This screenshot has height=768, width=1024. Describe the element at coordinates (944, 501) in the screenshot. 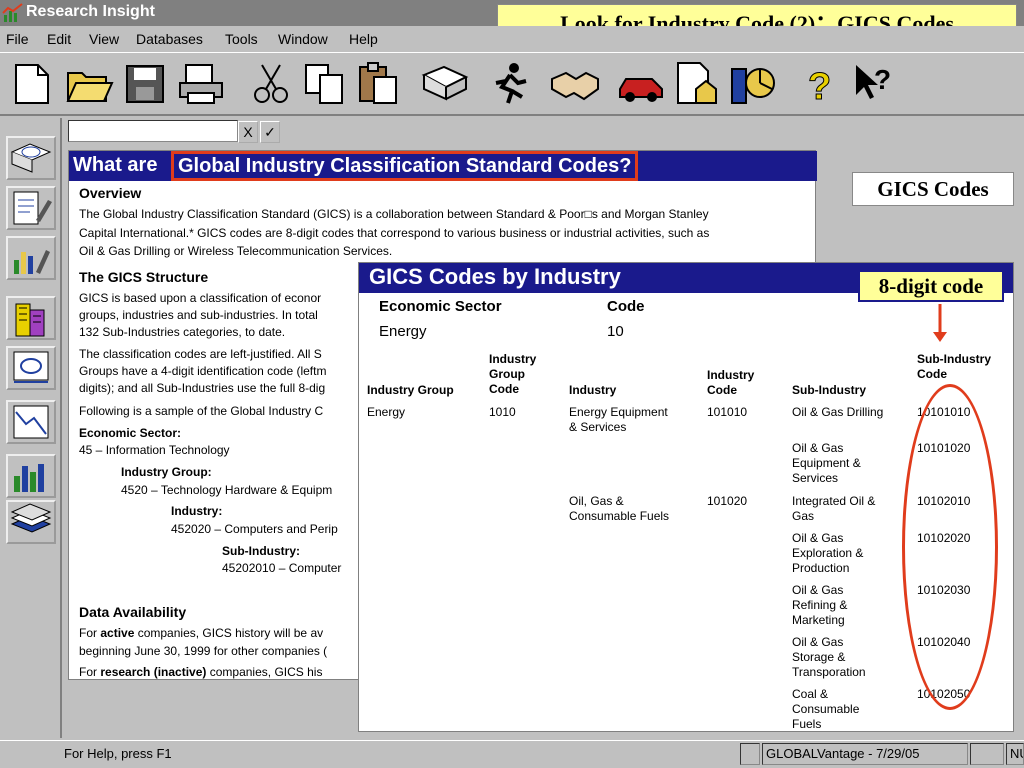

I see `sub-industry-code-cell: 10102010` at that location.